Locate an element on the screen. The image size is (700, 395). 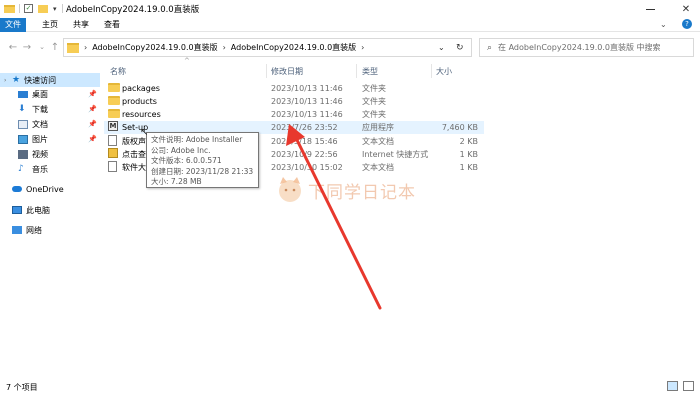
details-view-icon is located at coordinates (672, 386).